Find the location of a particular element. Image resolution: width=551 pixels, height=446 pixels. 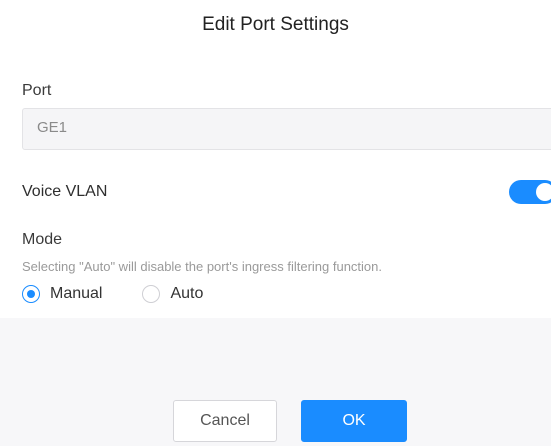

voice-vlan-label: Voice VLAN is located at coordinates (65, 191).